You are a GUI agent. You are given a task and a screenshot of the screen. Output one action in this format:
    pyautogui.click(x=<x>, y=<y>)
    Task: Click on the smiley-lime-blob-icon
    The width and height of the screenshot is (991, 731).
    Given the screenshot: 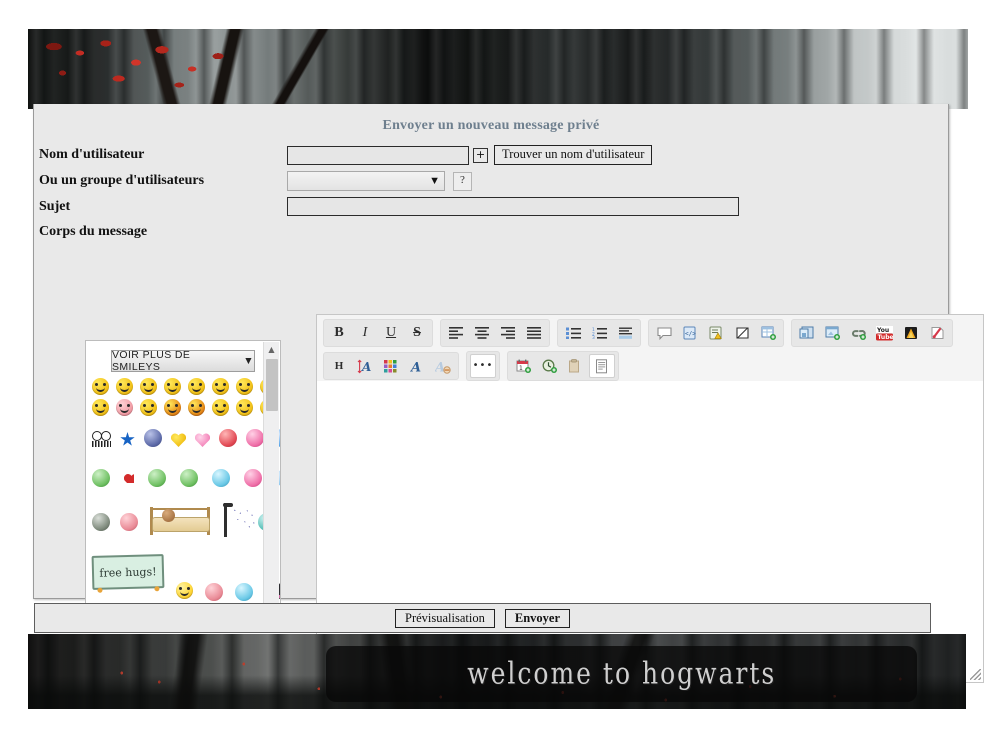 What is the action you would take?
    pyautogui.click(x=157, y=478)
    